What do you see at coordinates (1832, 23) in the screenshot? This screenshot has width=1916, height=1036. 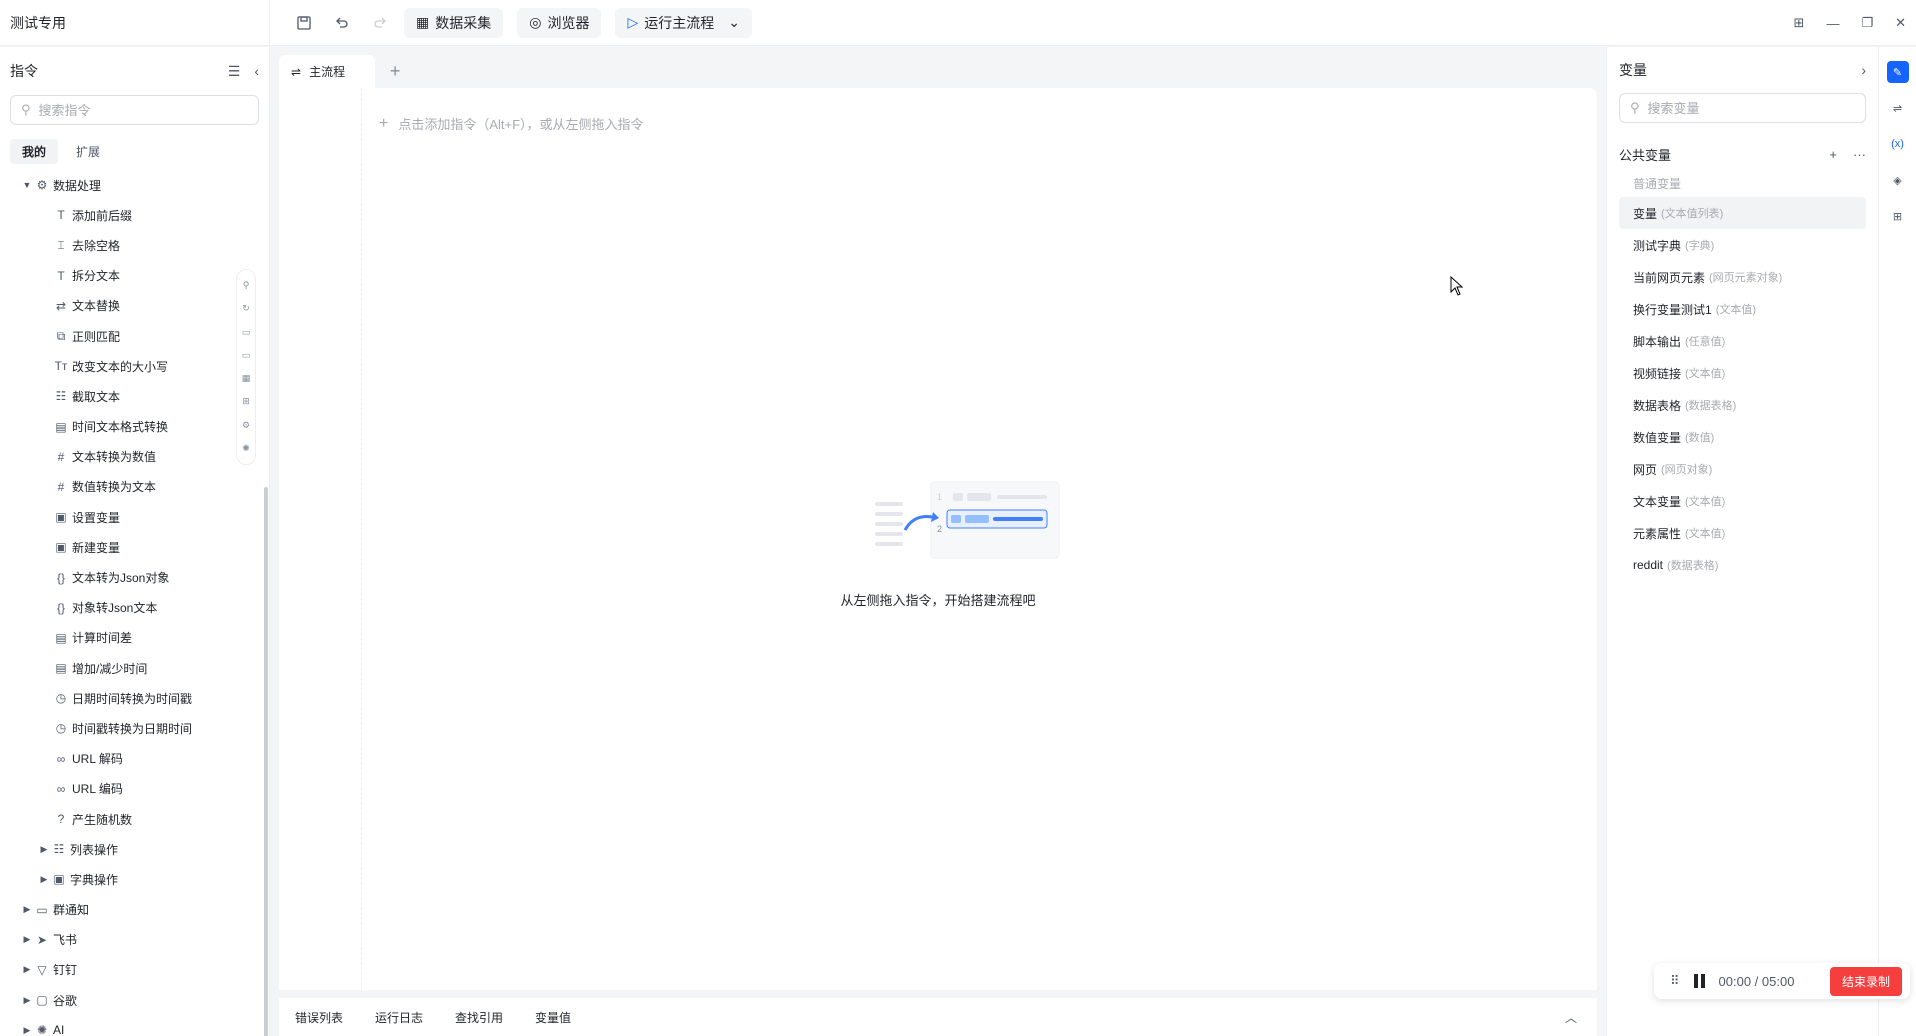 I see `minimize-icon: —` at bounding box center [1832, 23].